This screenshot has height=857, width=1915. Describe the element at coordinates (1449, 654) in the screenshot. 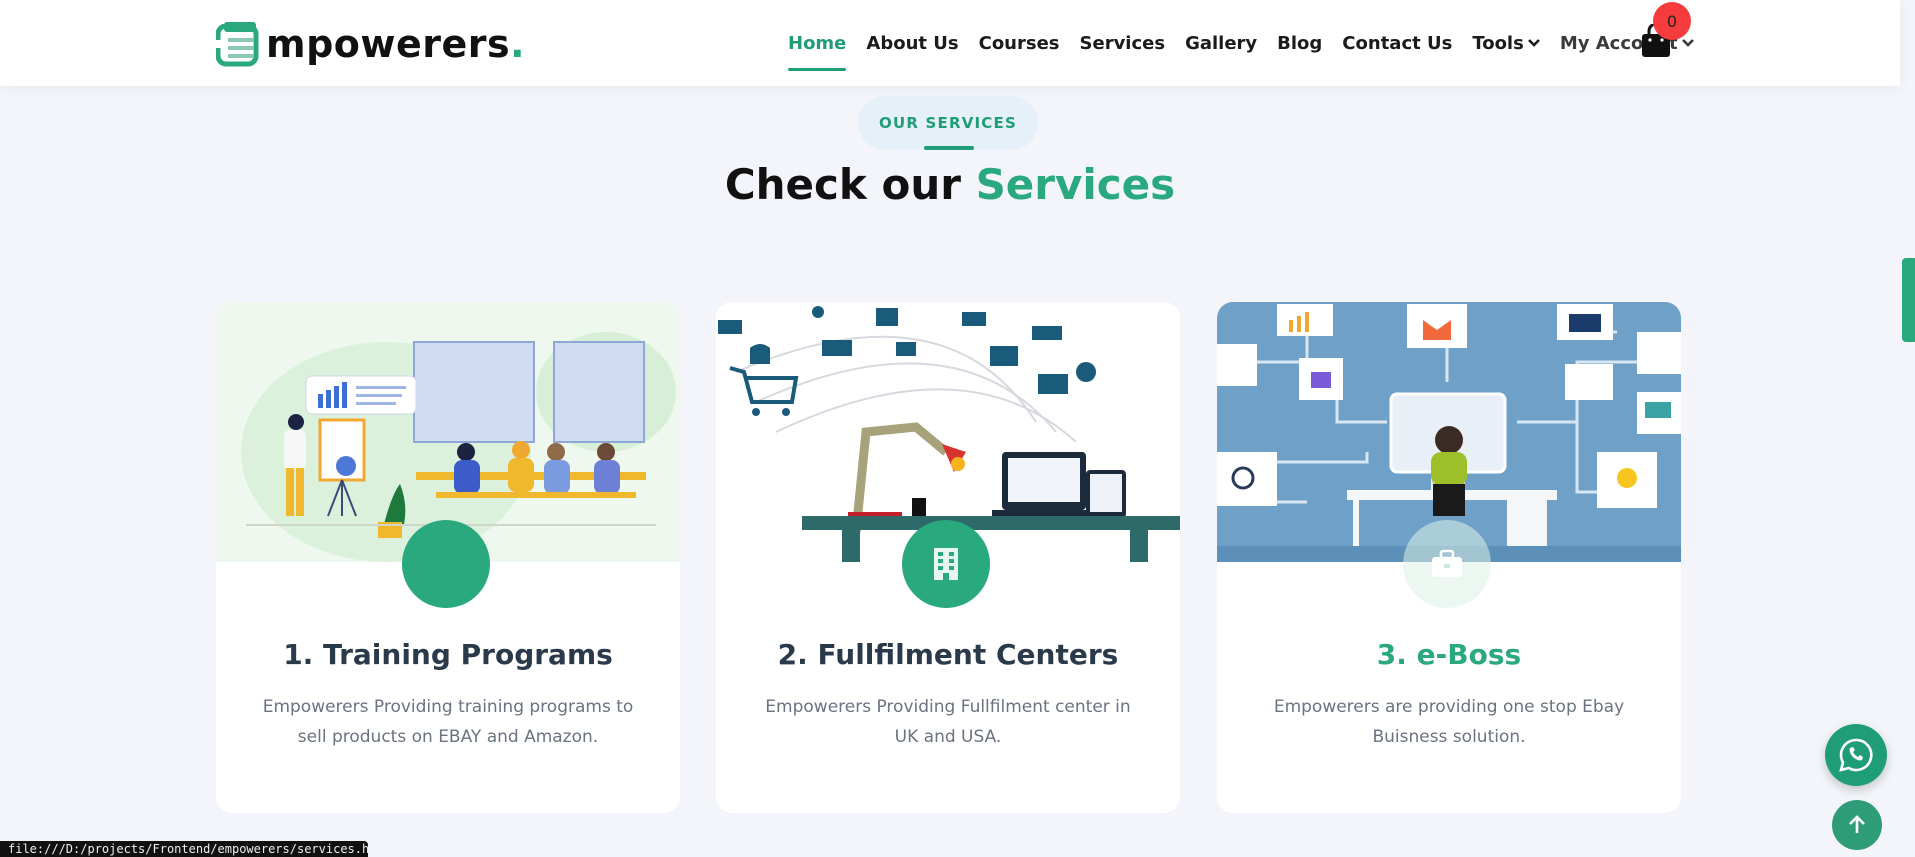

I see `card-title: 3. e-Boss` at that location.